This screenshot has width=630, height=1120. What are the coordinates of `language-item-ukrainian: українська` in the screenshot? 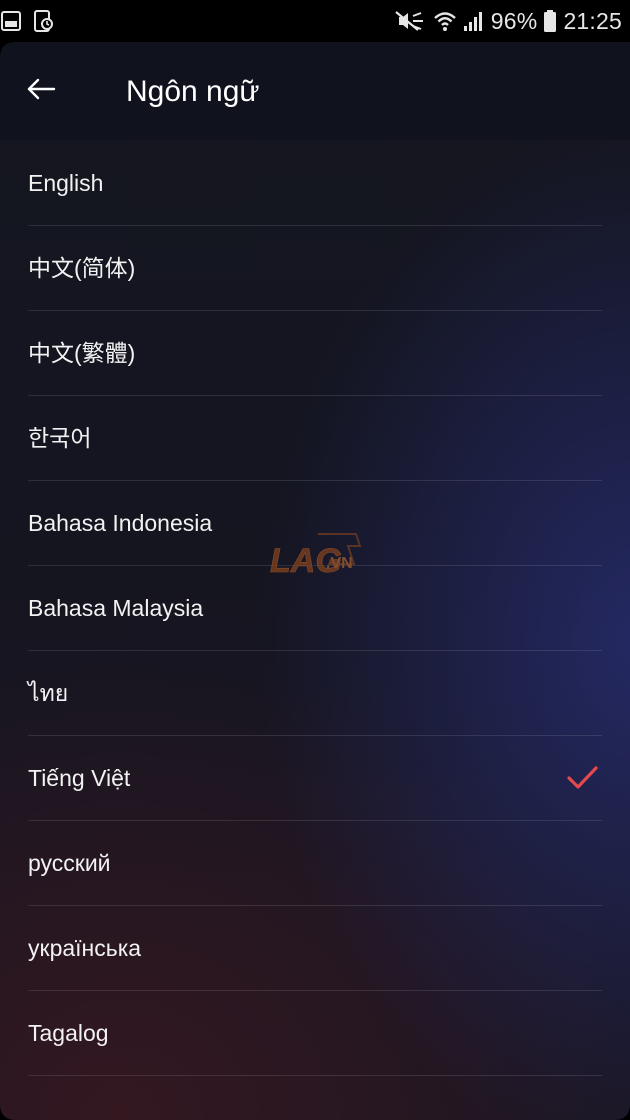 It's located at (315, 948).